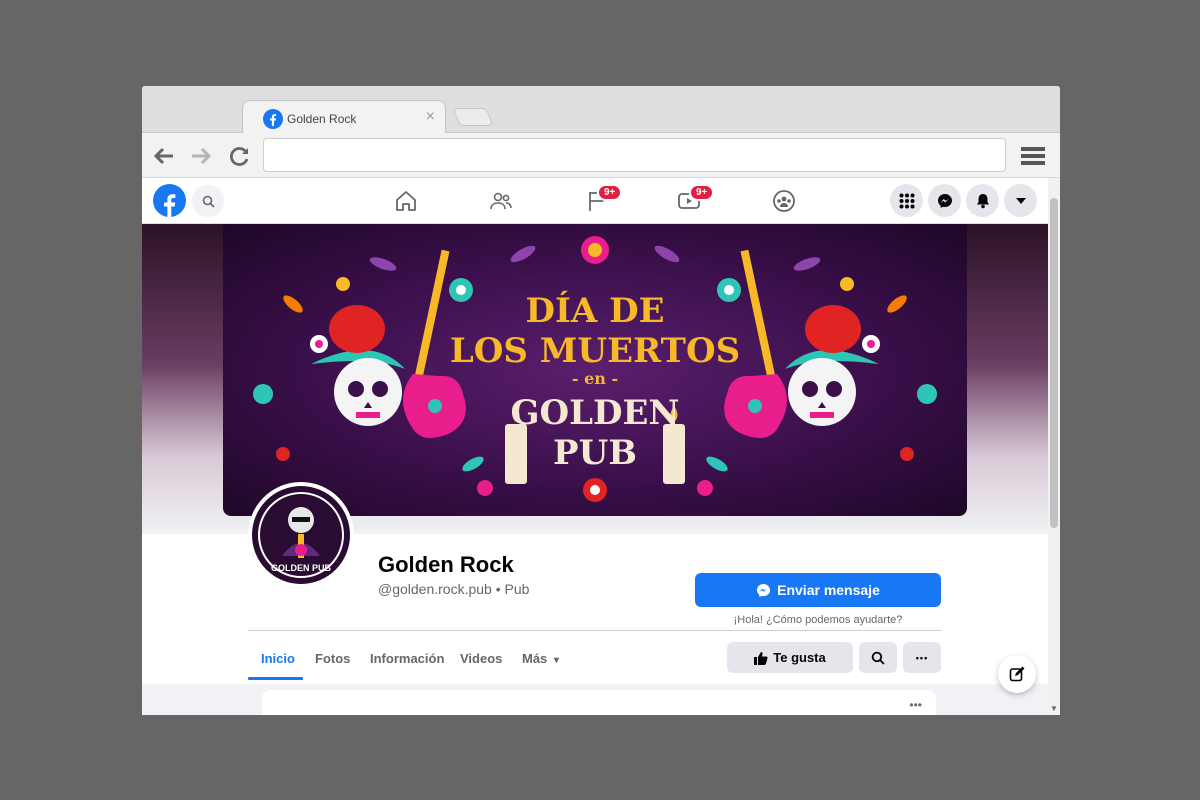 The image size is (1200, 800). I want to click on page-scrollbar: ▼, so click(1054, 446).